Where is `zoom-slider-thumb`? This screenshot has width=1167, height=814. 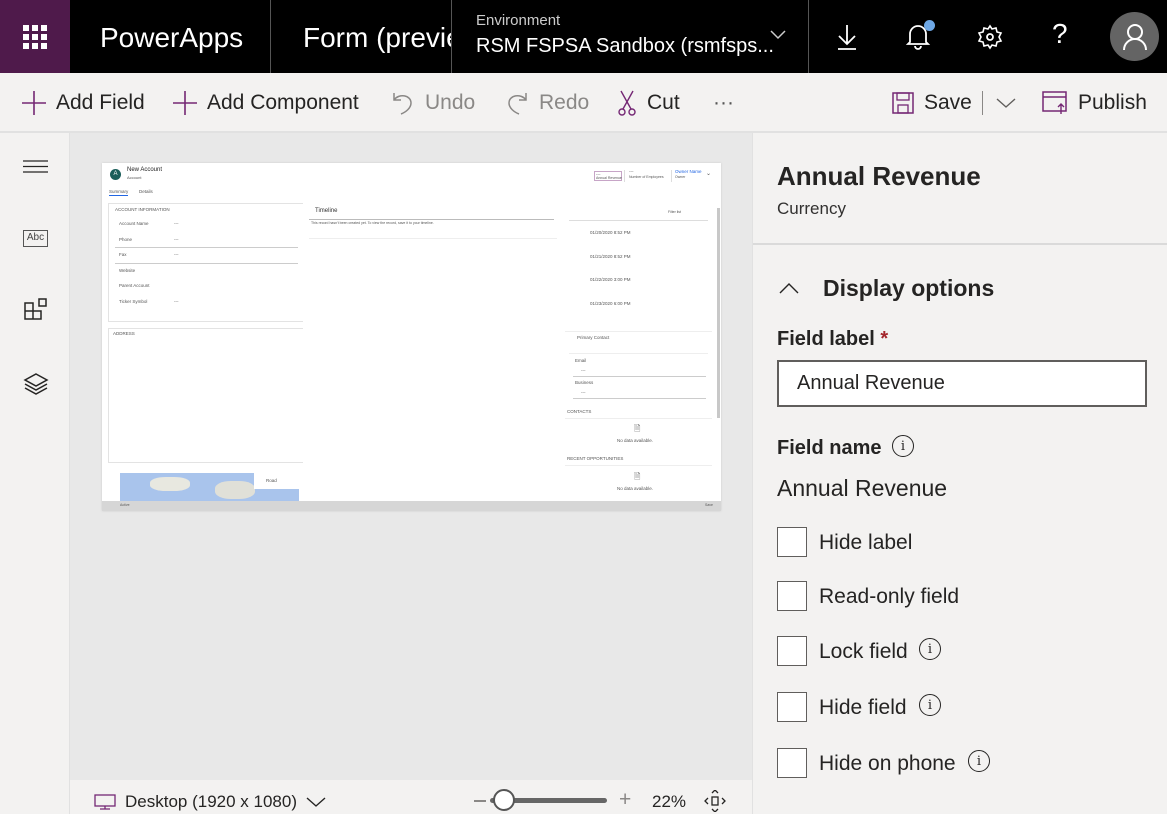
zoom-slider-thumb is located at coordinates (504, 800).